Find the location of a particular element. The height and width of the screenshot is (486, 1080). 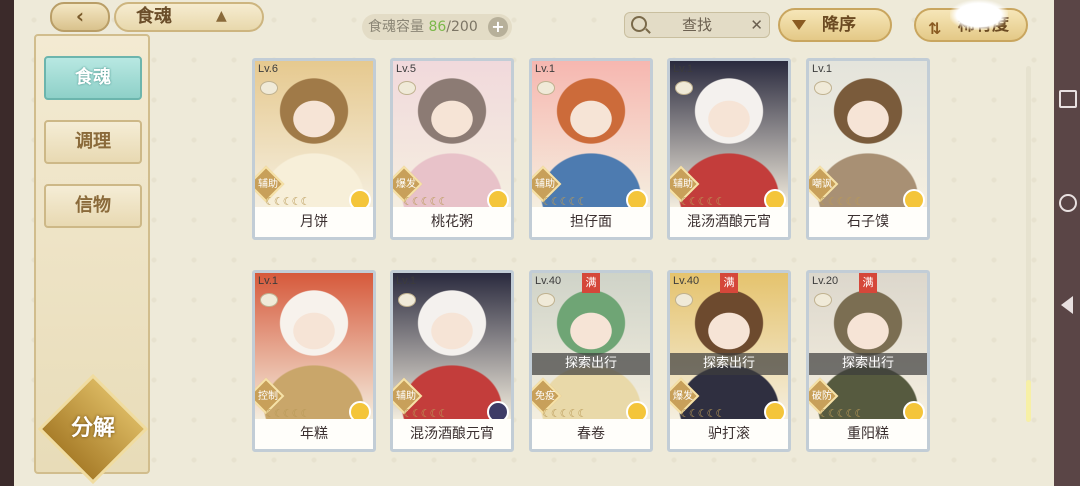

overlay-glare is located at coordinates (979, 15).